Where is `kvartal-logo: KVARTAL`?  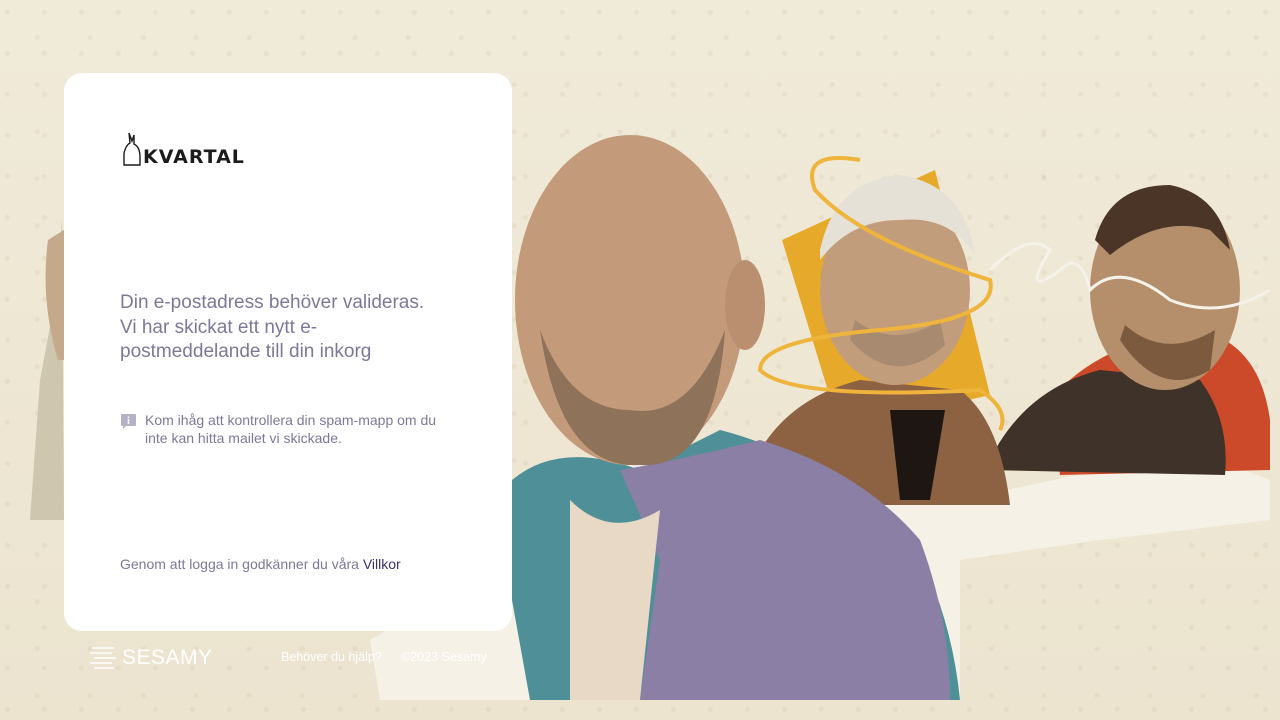 kvartal-logo: KVARTAL is located at coordinates (185, 148).